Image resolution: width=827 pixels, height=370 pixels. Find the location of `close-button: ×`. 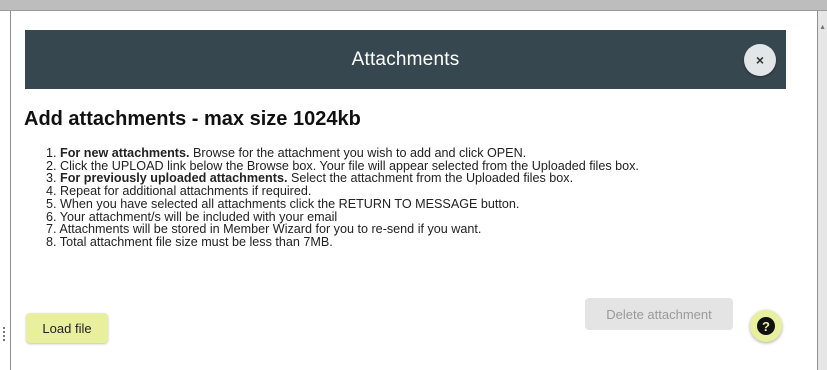

close-button: × is located at coordinates (760, 60).